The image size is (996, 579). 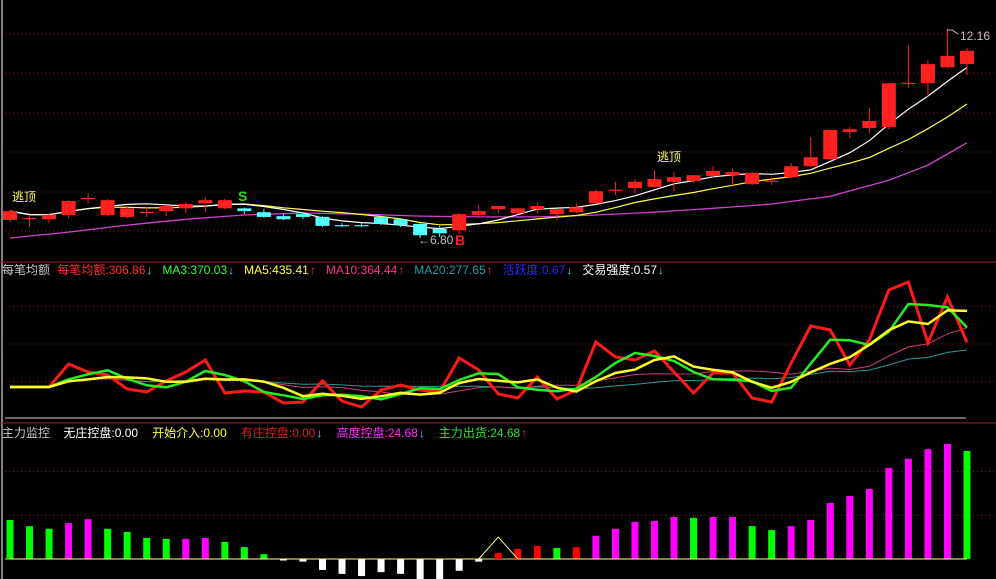 What do you see at coordinates (522, 270) in the screenshot?
I see `indicator-label: 活跃度:` at bounding box center [522, 270].